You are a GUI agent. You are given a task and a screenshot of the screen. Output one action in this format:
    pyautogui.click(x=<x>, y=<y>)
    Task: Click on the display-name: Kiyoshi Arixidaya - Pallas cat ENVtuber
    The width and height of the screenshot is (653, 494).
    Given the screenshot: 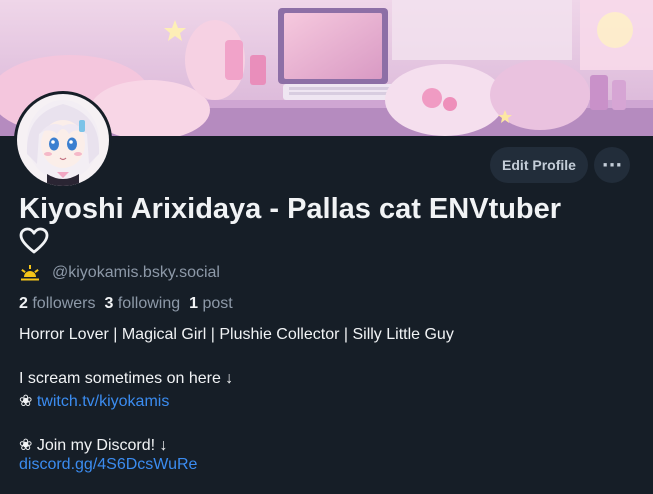 What is the action you would take?
    pyautogui.click(x=329, y=228)
    